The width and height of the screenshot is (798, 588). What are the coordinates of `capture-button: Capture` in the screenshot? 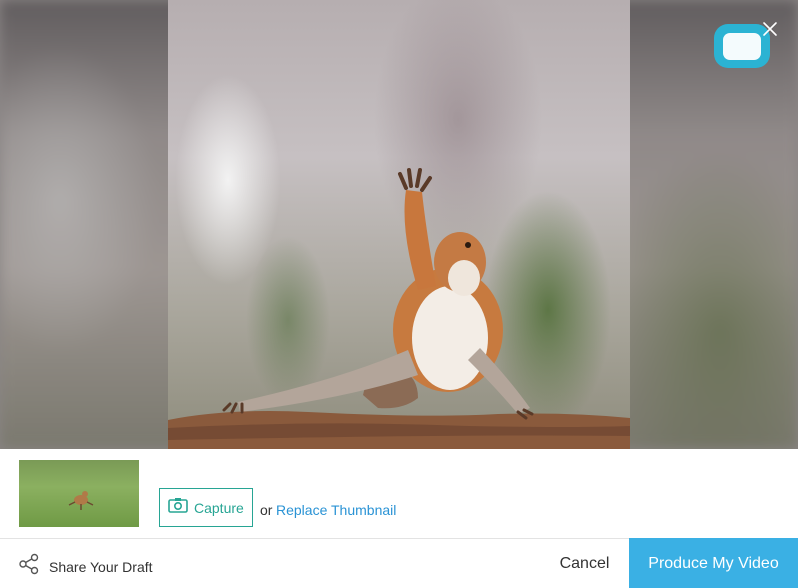 It's located at (206, 507).